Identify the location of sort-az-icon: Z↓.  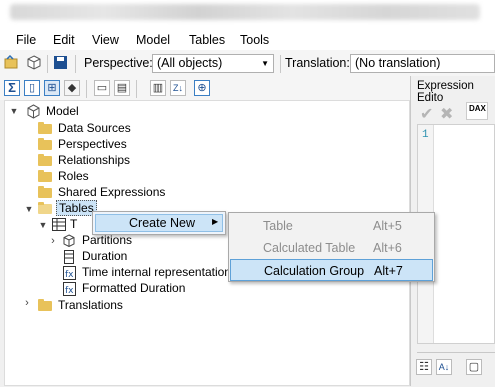
(178, 88).